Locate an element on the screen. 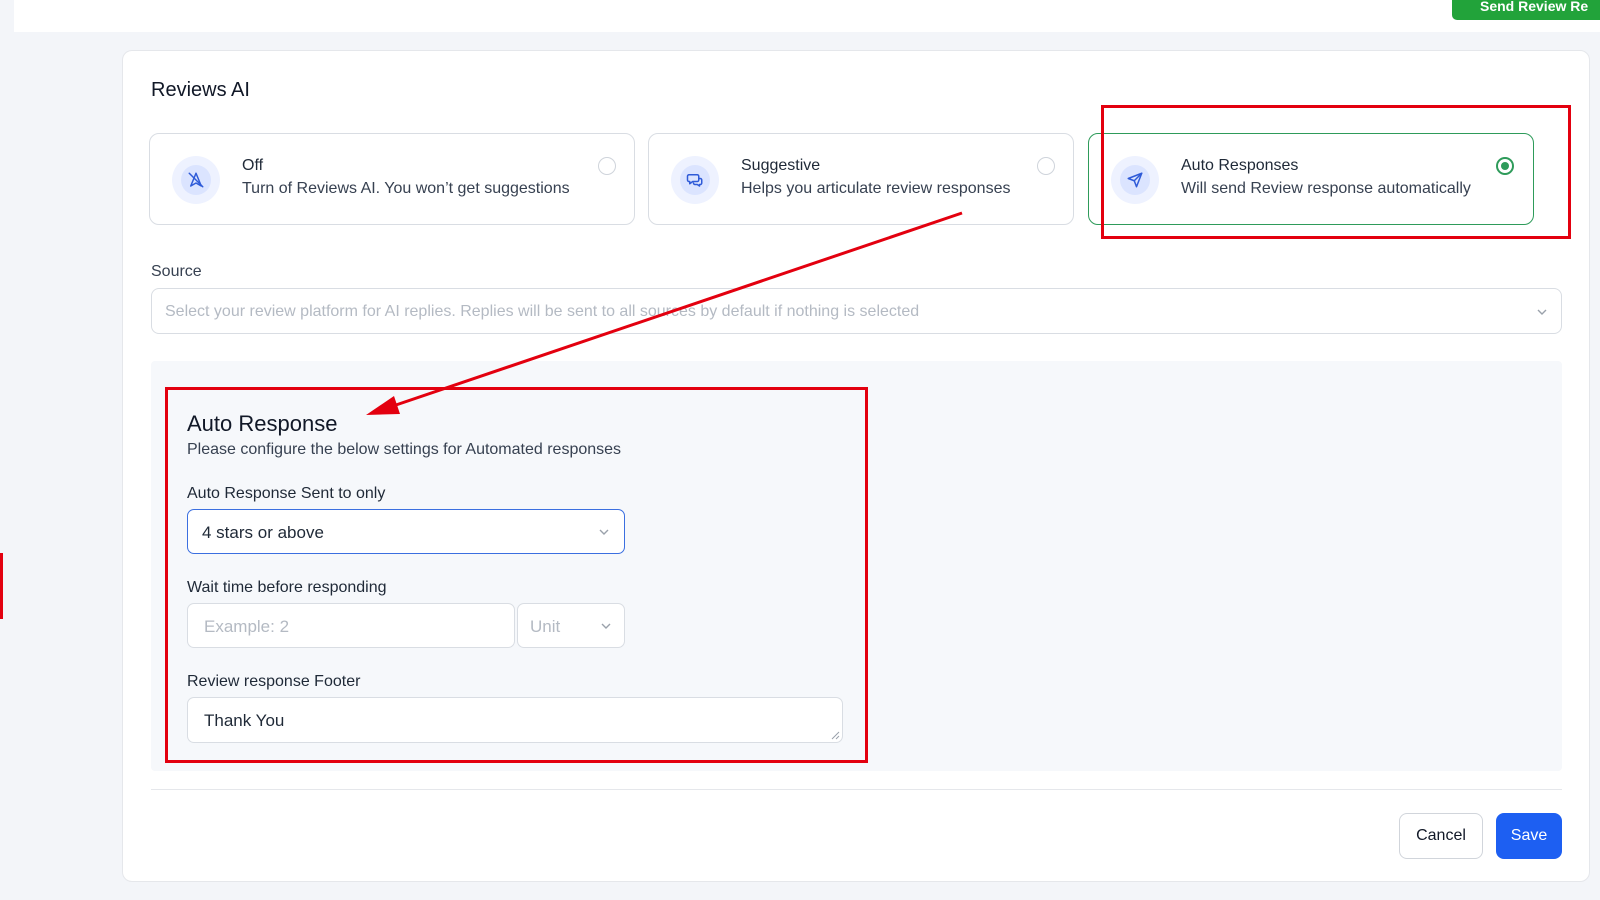  chat-bubbles-icon is located at coordinates (694, 180).